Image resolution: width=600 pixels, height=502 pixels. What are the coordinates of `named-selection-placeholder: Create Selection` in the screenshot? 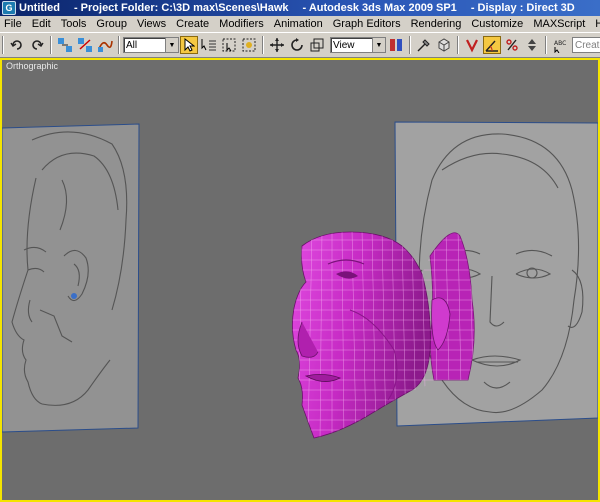 It's located at (587, 45).